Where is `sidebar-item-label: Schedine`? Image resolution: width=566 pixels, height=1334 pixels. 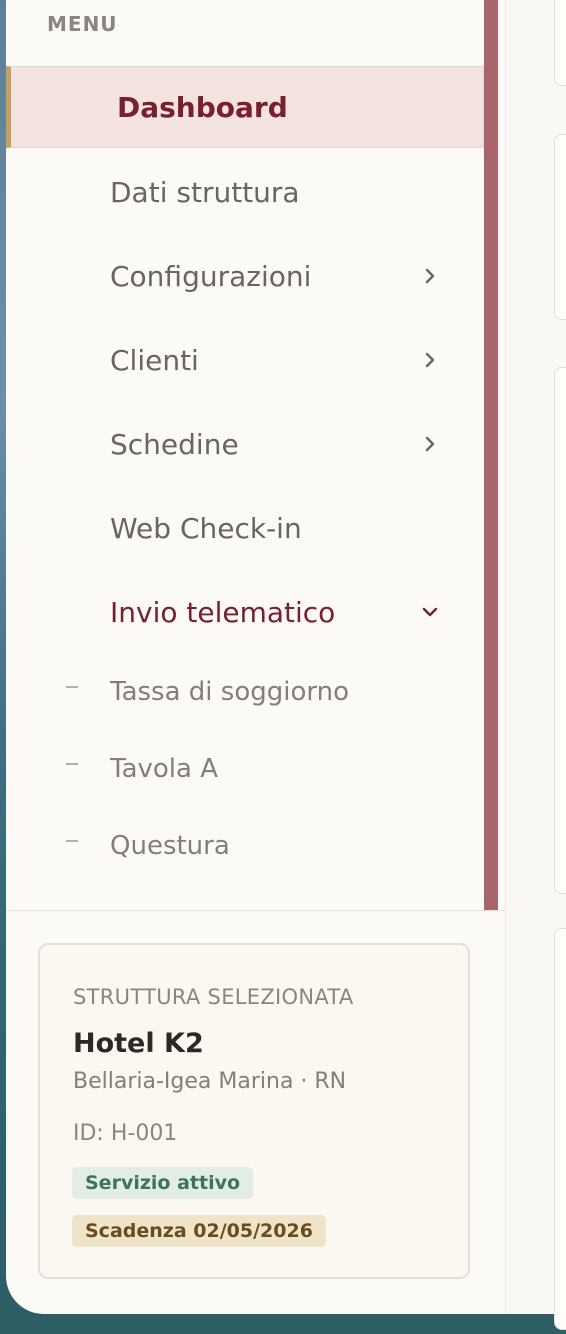 sidebar-item-label: Schedine is located at coordinates (174, 444).